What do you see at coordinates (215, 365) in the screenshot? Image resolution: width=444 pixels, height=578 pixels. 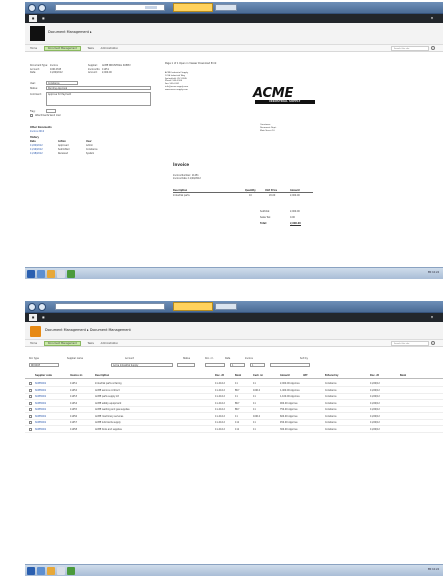 I see `status-select` at bounding box center [215, 365].